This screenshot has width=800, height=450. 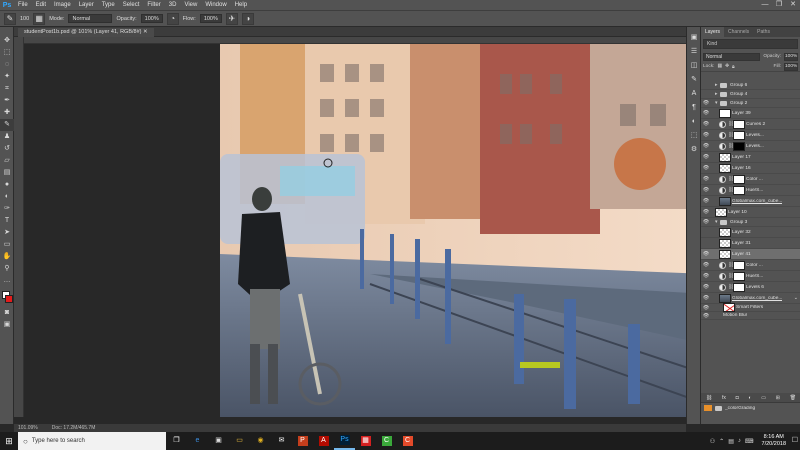 What do you see at coordinates (7, 101) in the screenshot?
I see `eyedropper-icon: ✒` at bounding box center [7, 101].